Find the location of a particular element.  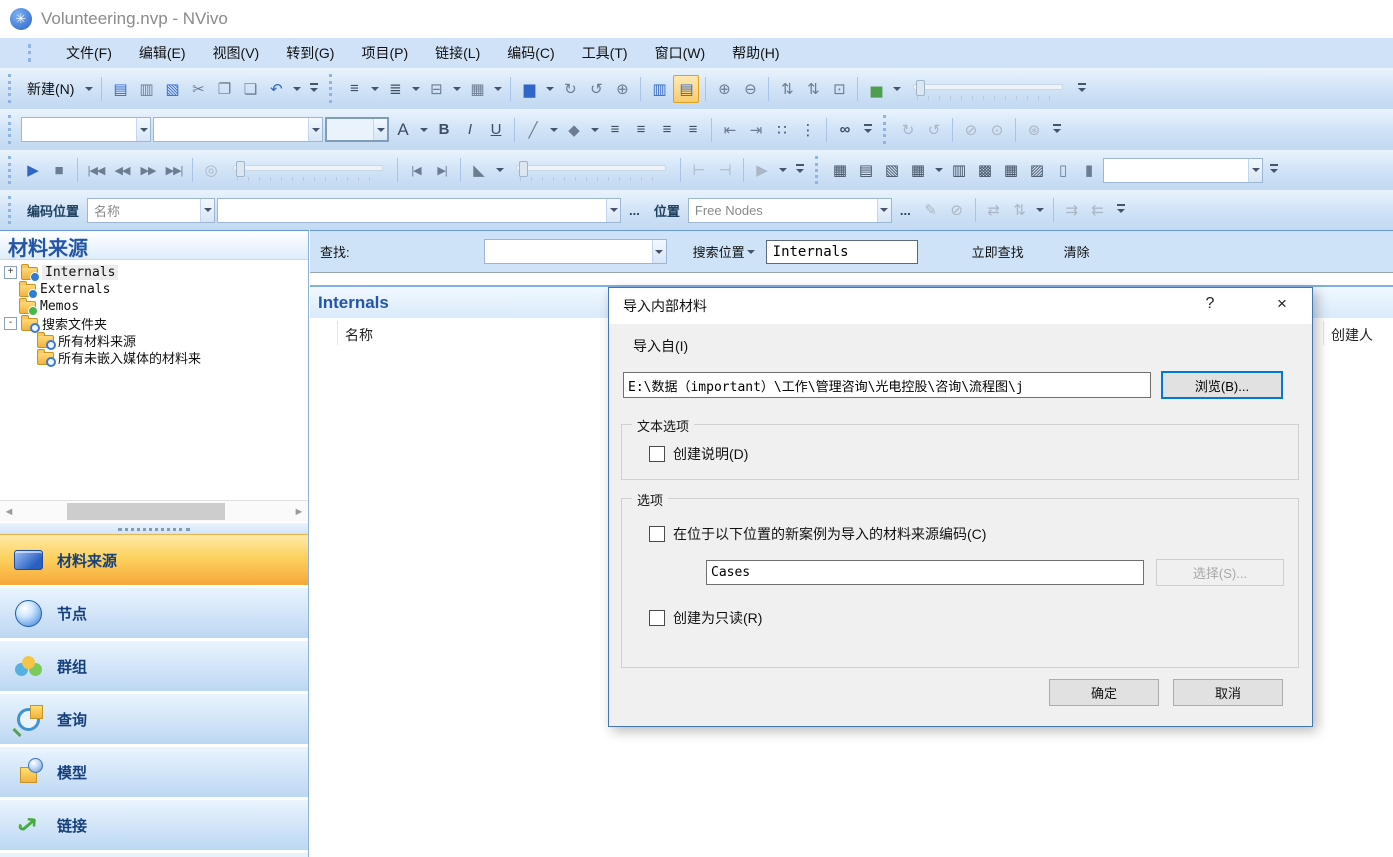

volume-slider-thumb is located at coordinates (523, 169).